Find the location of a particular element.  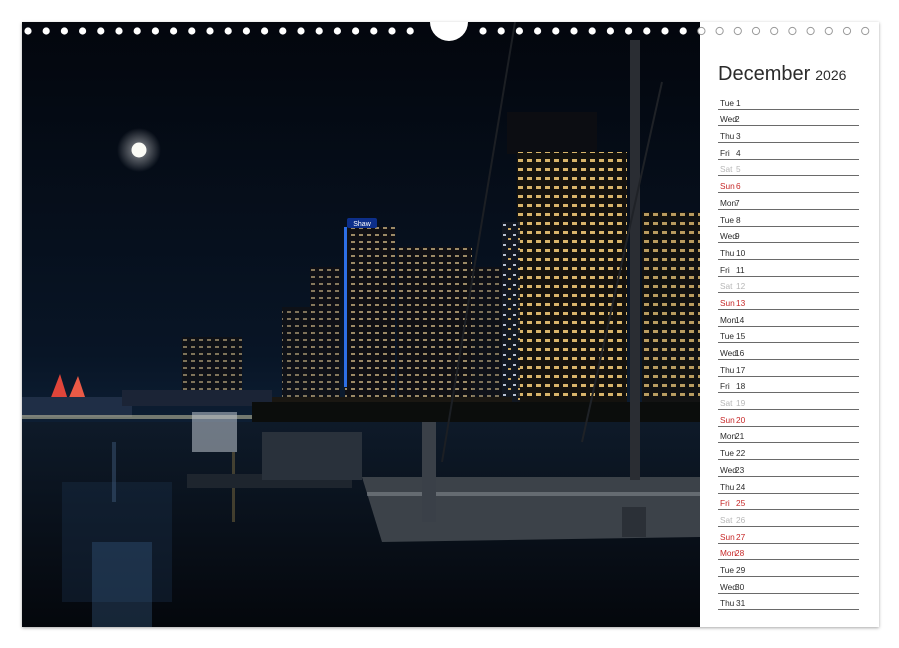

calendar-day-row: Tue 1 is located at coordinates (788, 101).